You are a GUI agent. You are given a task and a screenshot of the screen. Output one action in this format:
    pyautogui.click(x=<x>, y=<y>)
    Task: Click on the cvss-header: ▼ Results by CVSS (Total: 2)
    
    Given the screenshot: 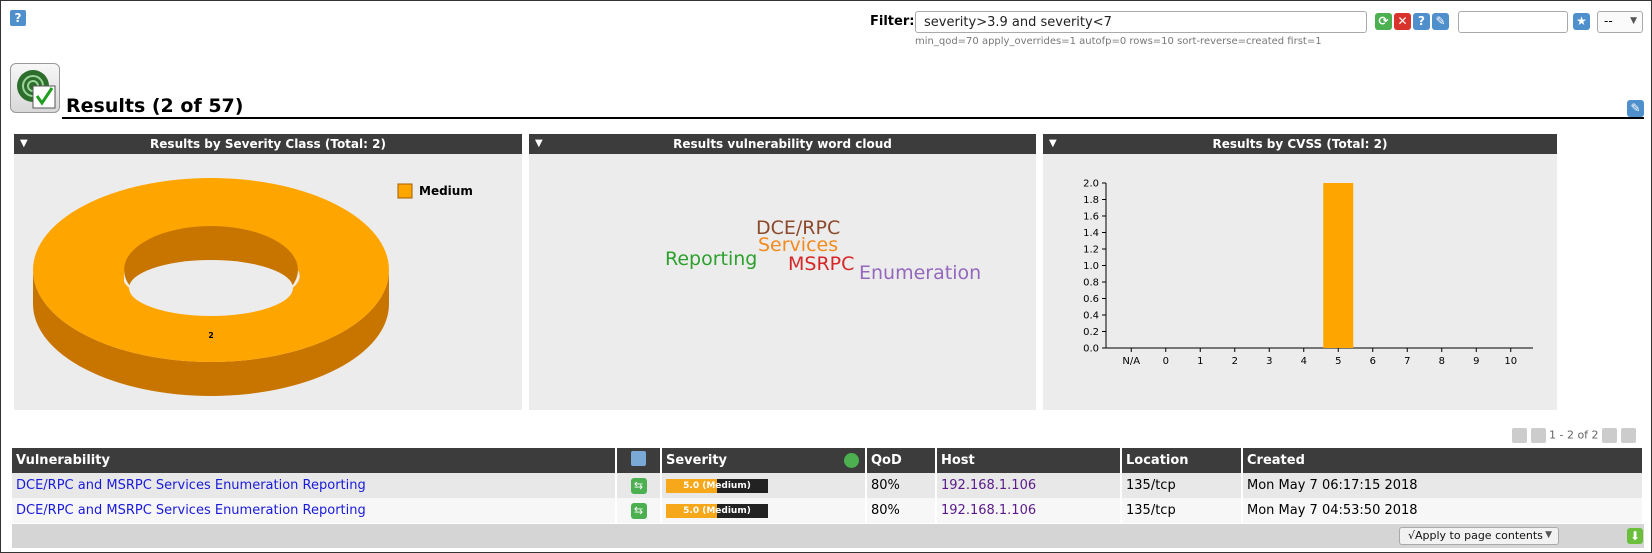 What is the action you would take?
    pyautogui.click(x=1300, y=144)
    